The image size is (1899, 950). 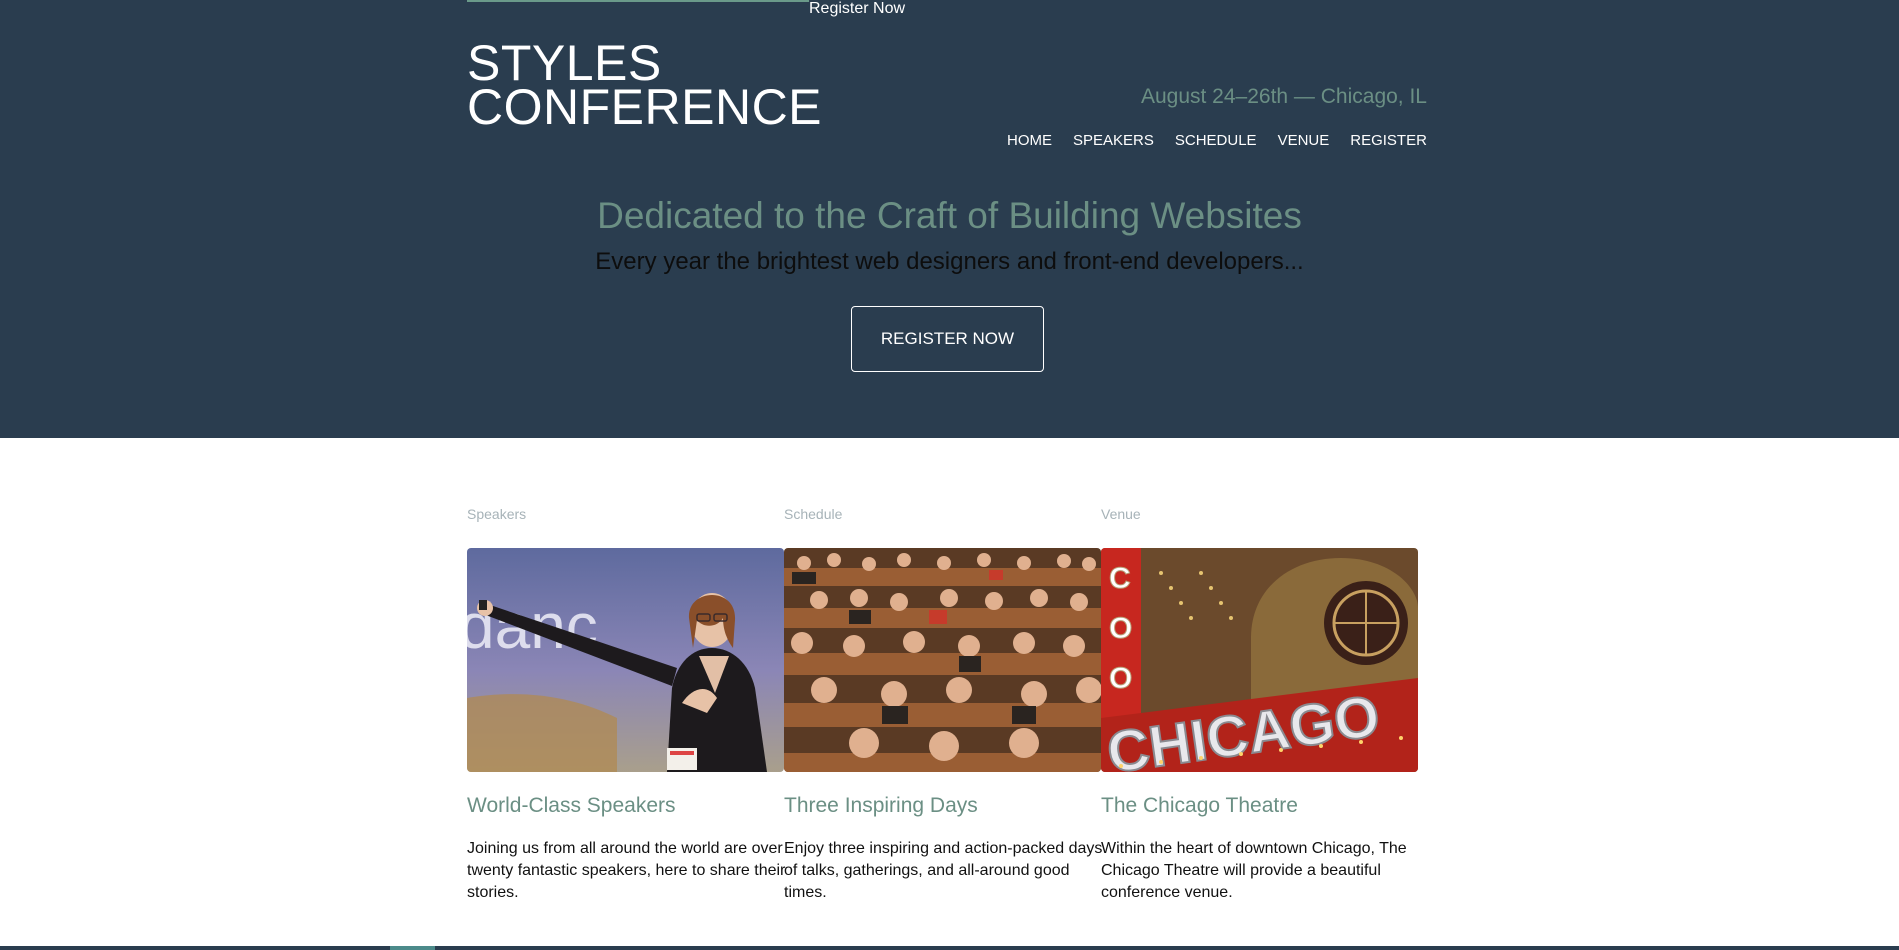 I want to click on event-dates: August 24–26th — Chicago, IL, so click(x=1283, y=96).